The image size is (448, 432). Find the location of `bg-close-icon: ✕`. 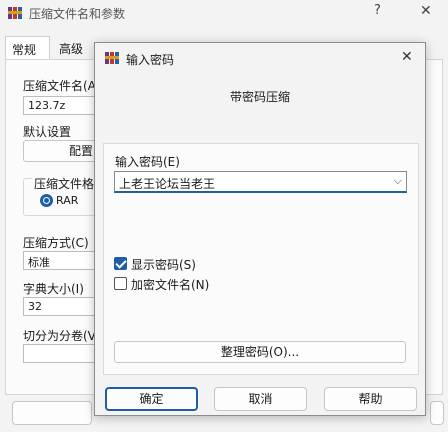

bg-close-icon: ✕ is located at coordinates (426, 11).